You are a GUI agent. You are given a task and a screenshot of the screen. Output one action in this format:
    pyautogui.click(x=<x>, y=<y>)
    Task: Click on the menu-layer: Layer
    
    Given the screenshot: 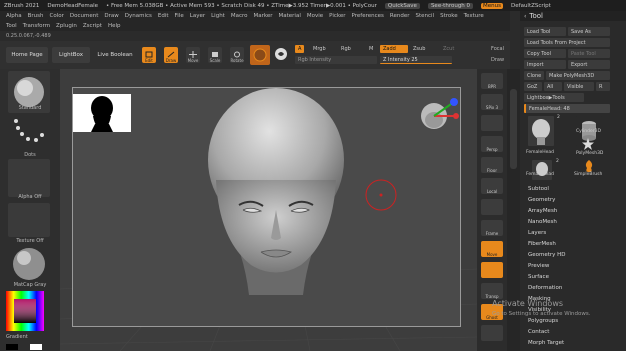 What is the action you would take?
    pyautogui.click(x=197, y=16)
    